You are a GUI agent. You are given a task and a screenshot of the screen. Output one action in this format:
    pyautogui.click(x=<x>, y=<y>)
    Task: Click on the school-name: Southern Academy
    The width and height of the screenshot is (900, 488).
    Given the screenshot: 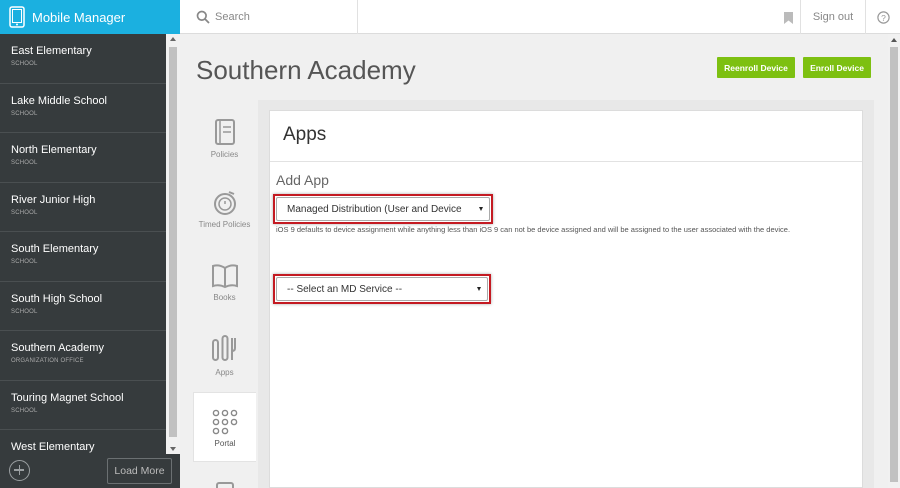 What is the action you would take?
    pyautogui.click(x=57, y=348)
    